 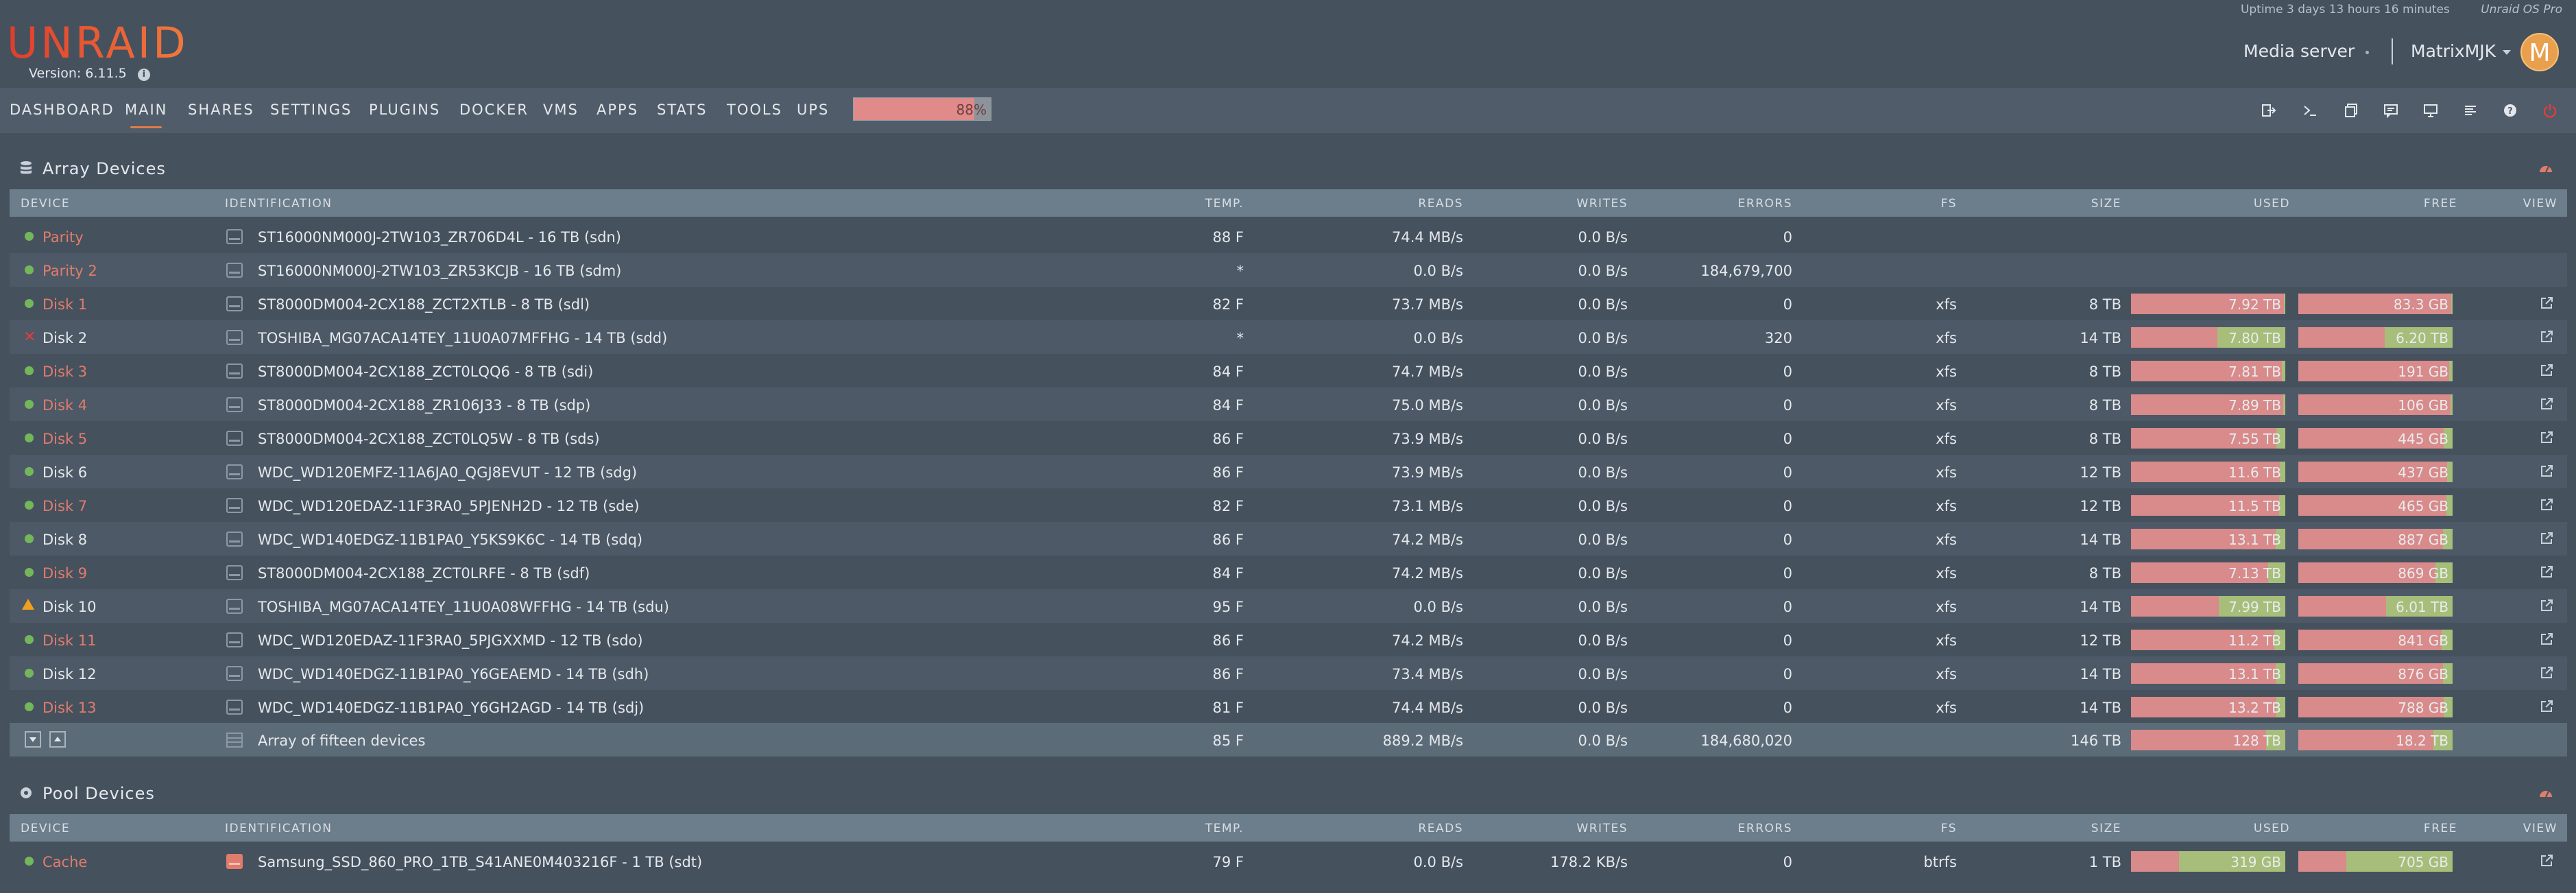 I want to click on free-value: 445 GB, so click(x=2423, y=439).